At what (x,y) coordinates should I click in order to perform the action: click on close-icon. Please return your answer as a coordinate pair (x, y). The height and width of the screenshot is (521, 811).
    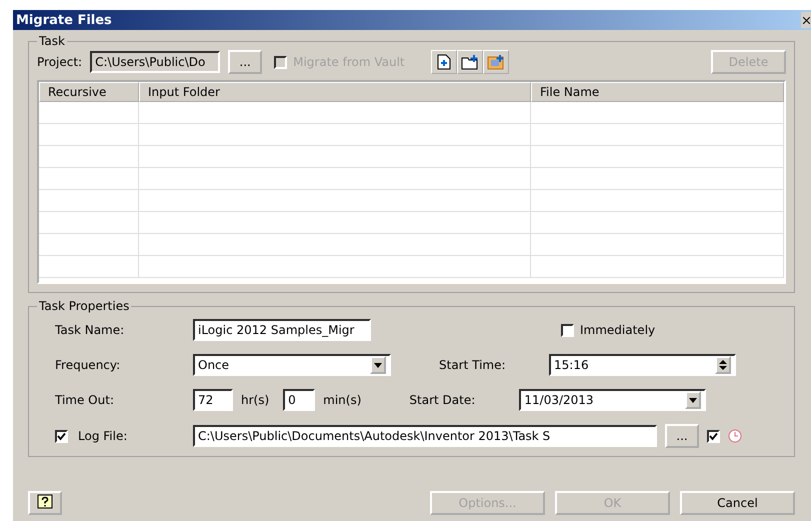
    Looking at the image, I should click on (806, 20).